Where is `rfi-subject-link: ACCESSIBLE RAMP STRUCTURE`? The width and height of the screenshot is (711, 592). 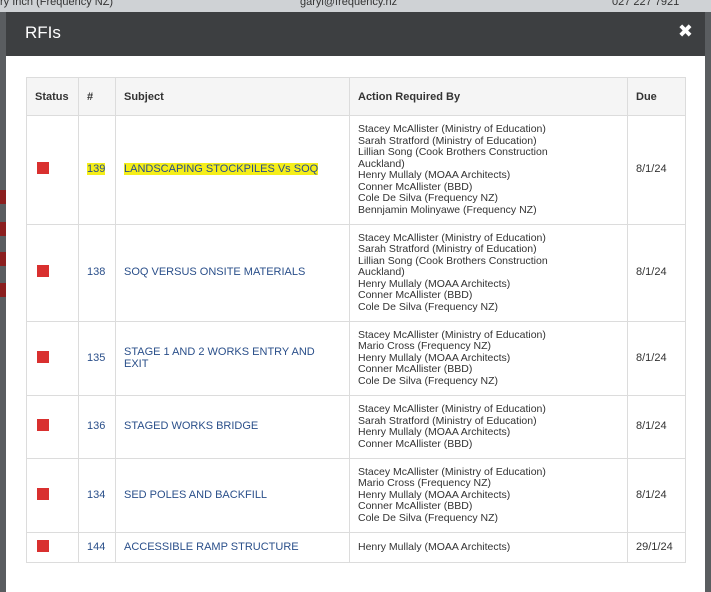 rfi-subject-link: ACCESSIBLE RAMP STRUCTURE is located at coordinates (211, 547).